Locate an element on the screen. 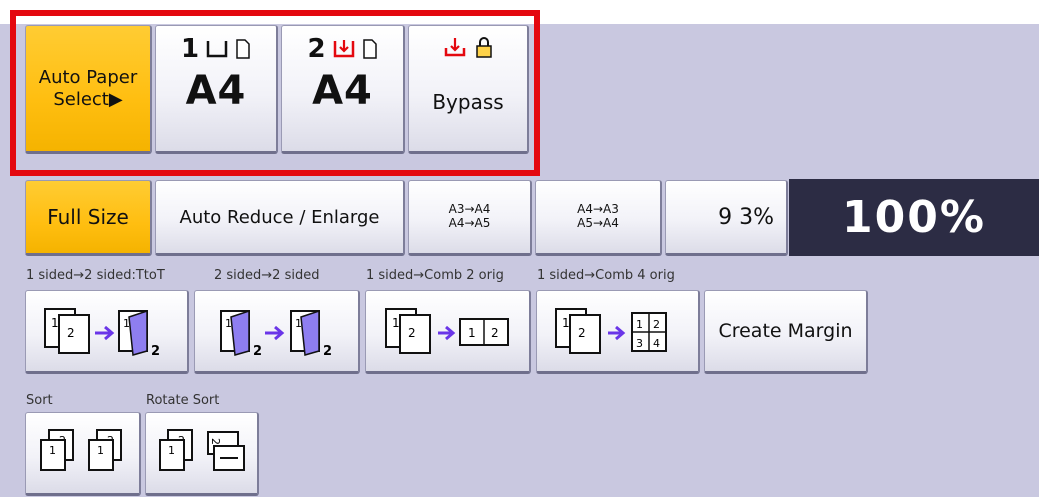  combine-2-originals-button: 1 2 1 2 is located at coordinates (448, 332).